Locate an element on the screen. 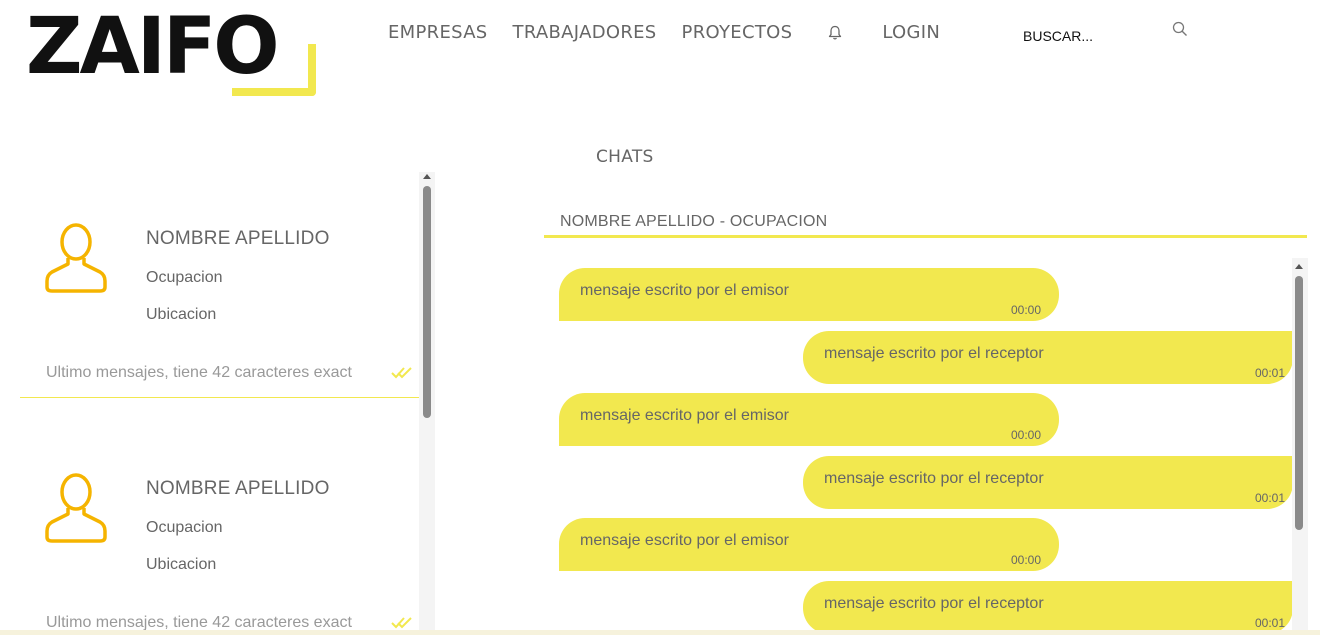 The image size is (1320, 635). contact-list-scrollbar is located at coordinates (427, 403).